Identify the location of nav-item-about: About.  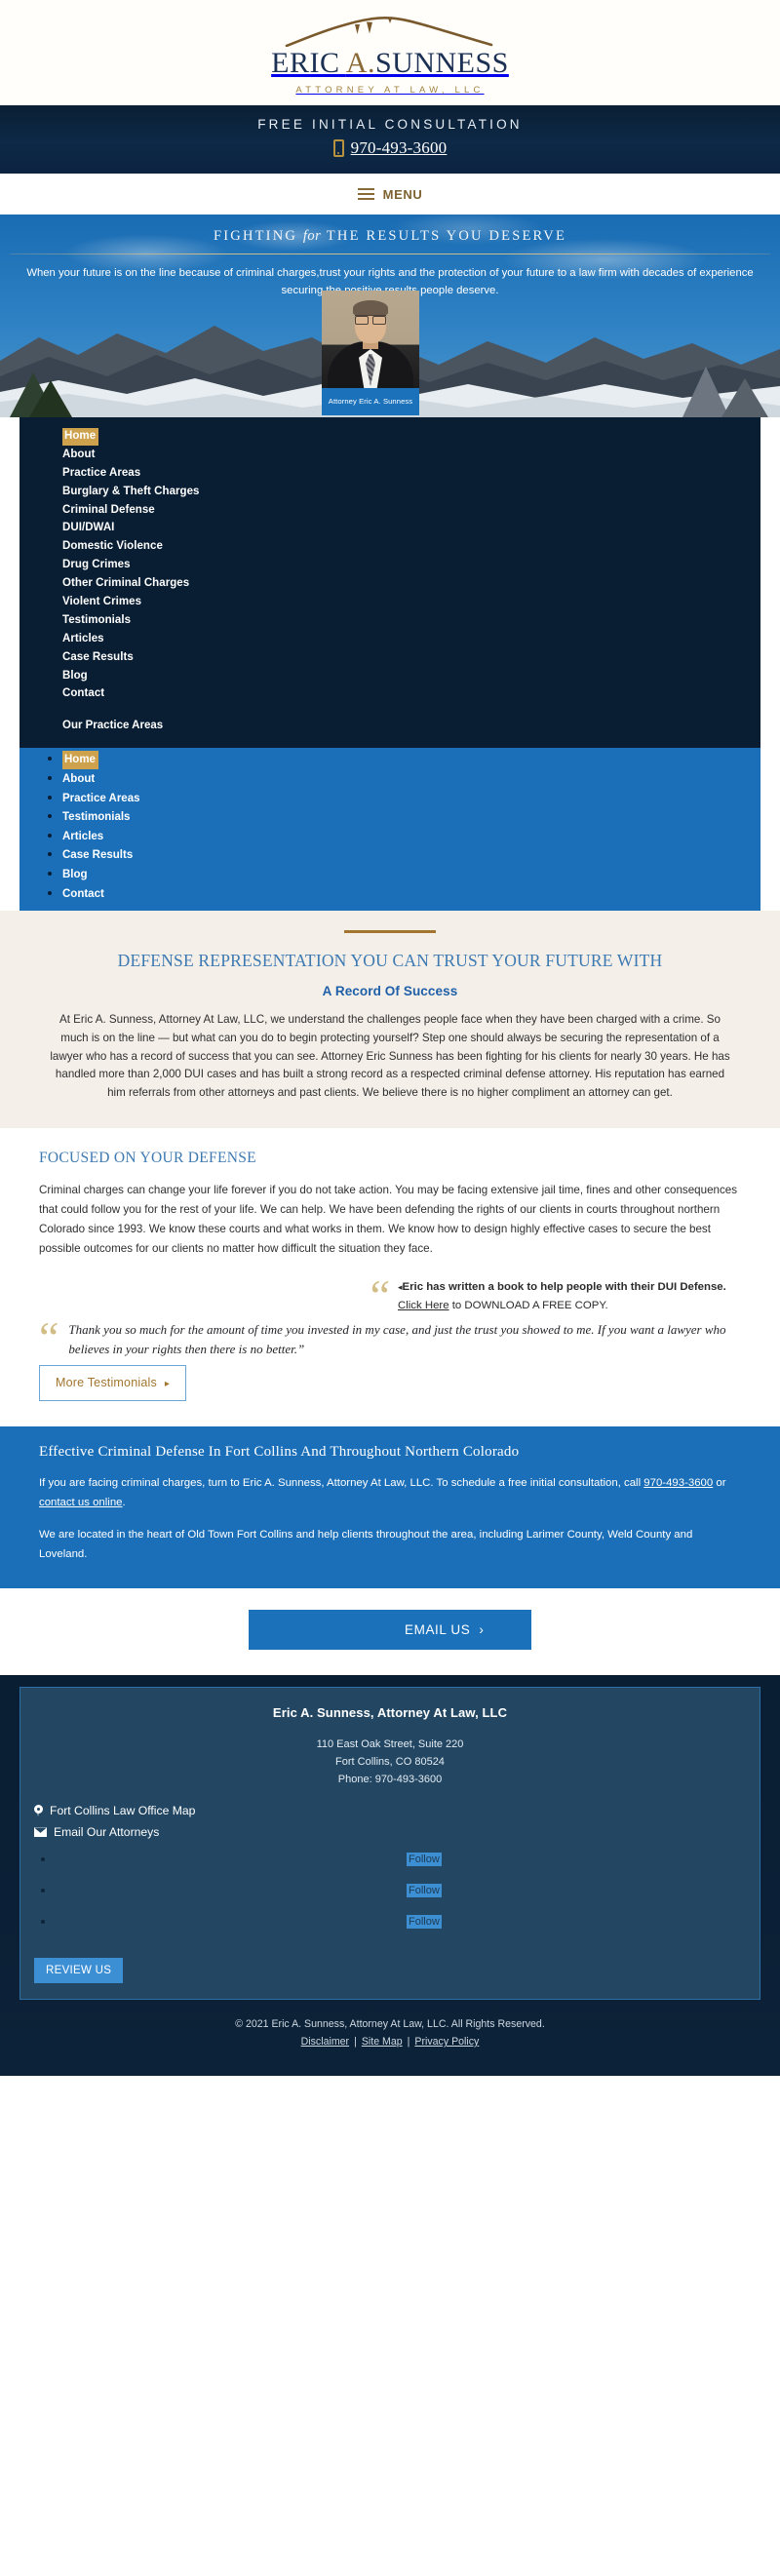
(78, 455).